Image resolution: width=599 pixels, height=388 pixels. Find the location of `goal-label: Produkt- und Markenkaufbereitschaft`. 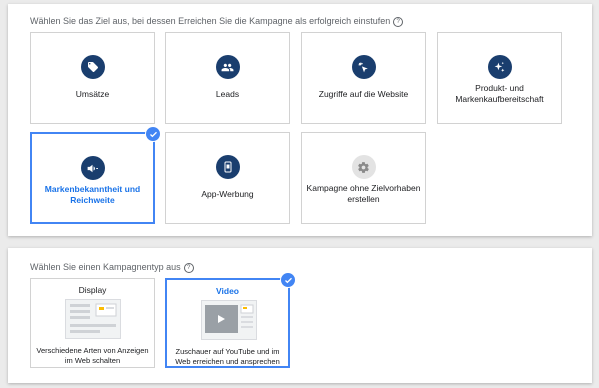

goal-label: Produkt- und Markenkaufbereitschaft is located at coordinates (499, 93).